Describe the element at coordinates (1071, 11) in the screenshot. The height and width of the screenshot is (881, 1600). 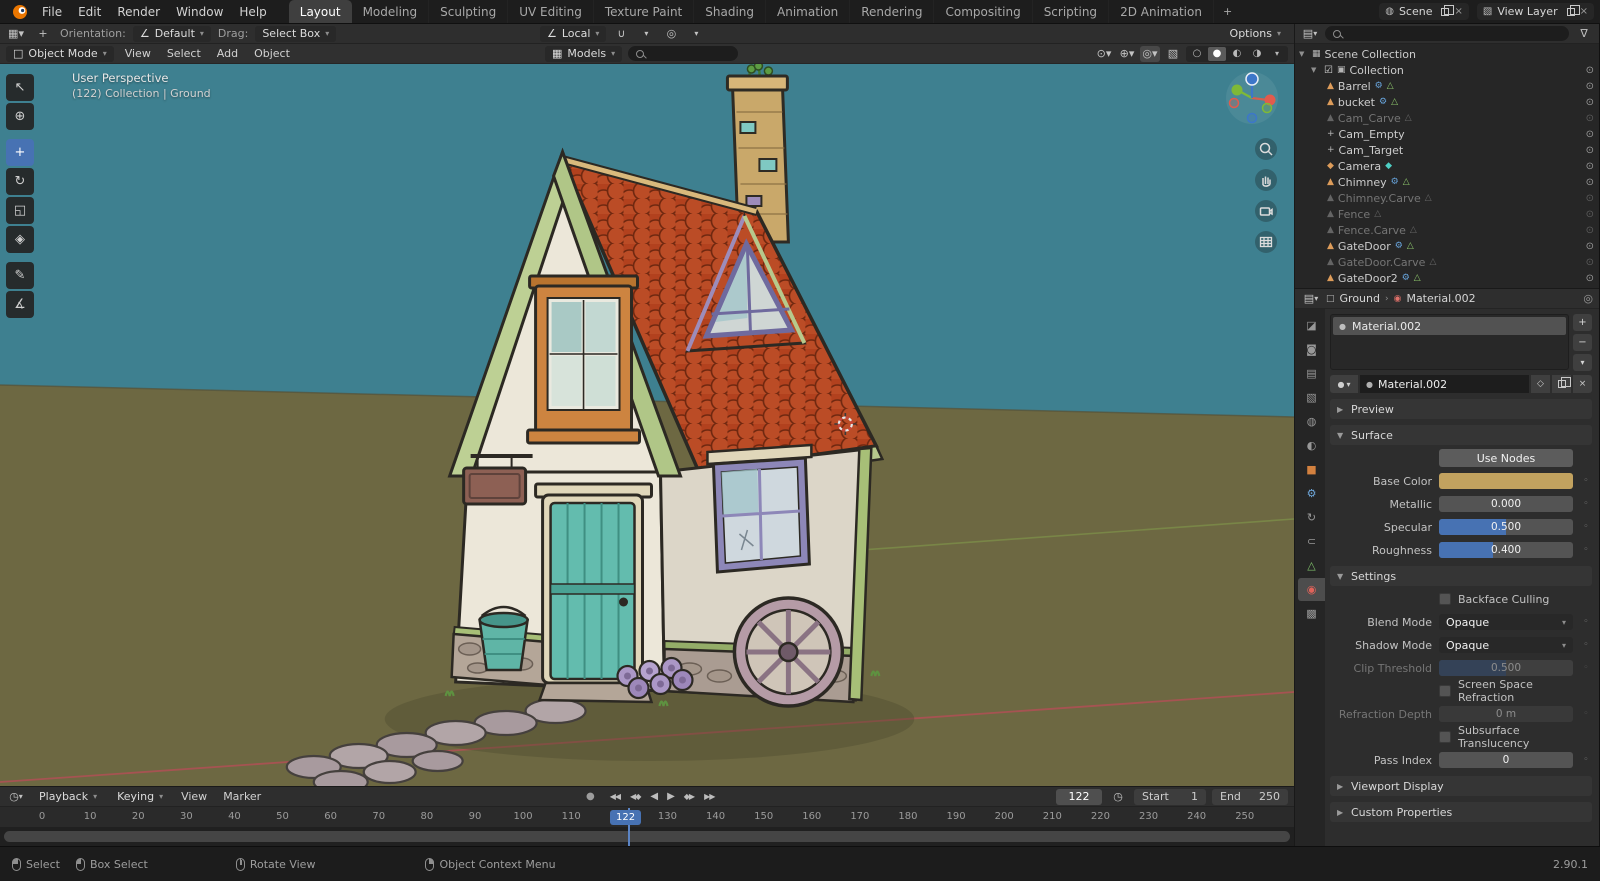
I see `workspace-tab-scripting: Scripting` at that location.